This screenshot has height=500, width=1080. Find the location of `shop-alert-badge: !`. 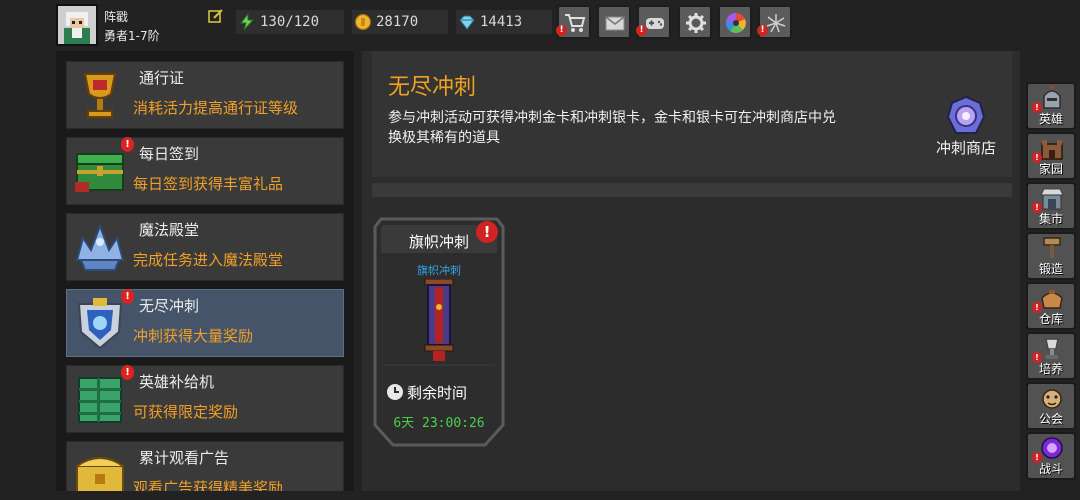

shop-alert-badge: ! is located at coordinates (561, 30).